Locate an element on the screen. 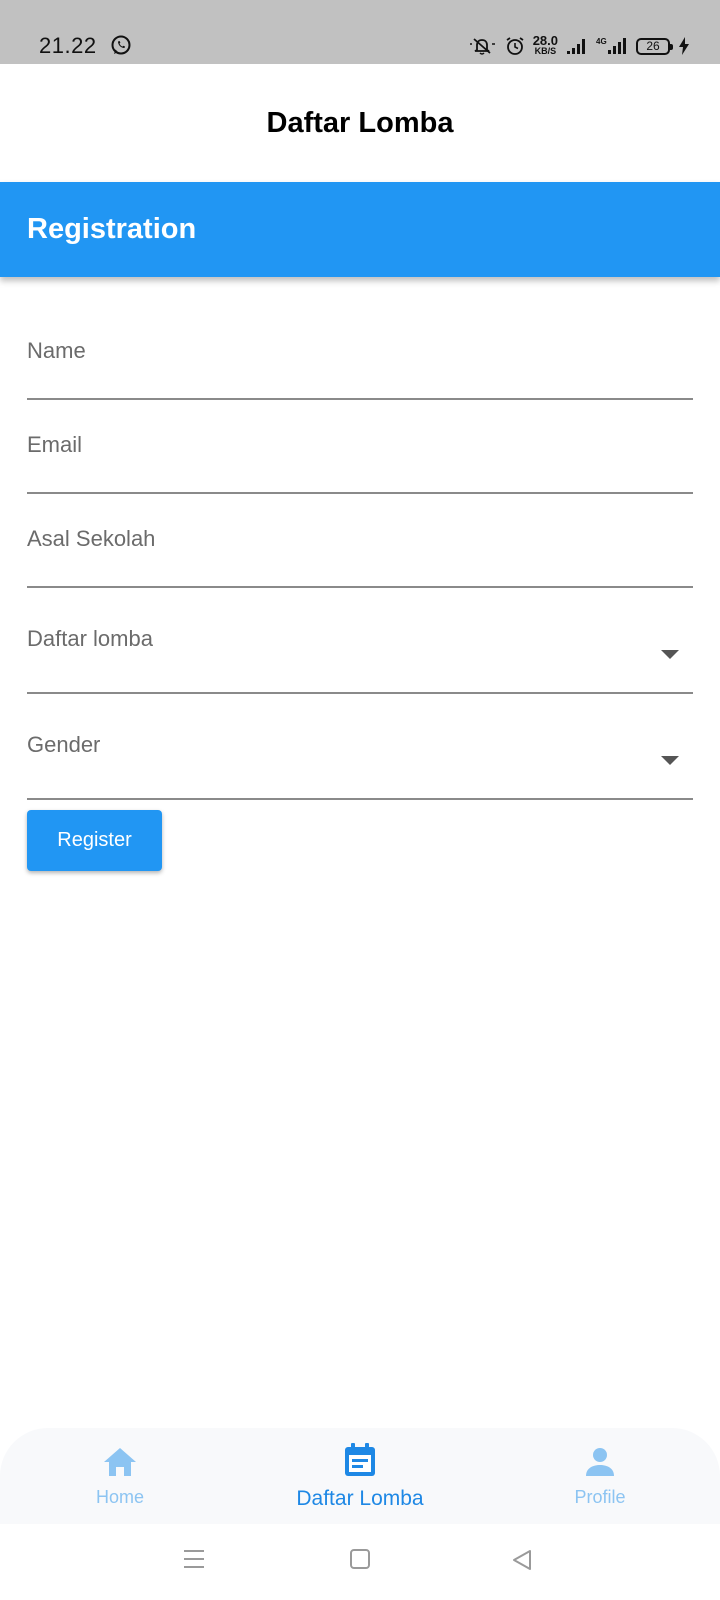  system-navigation-bar is located at coordinates (360, 1562).